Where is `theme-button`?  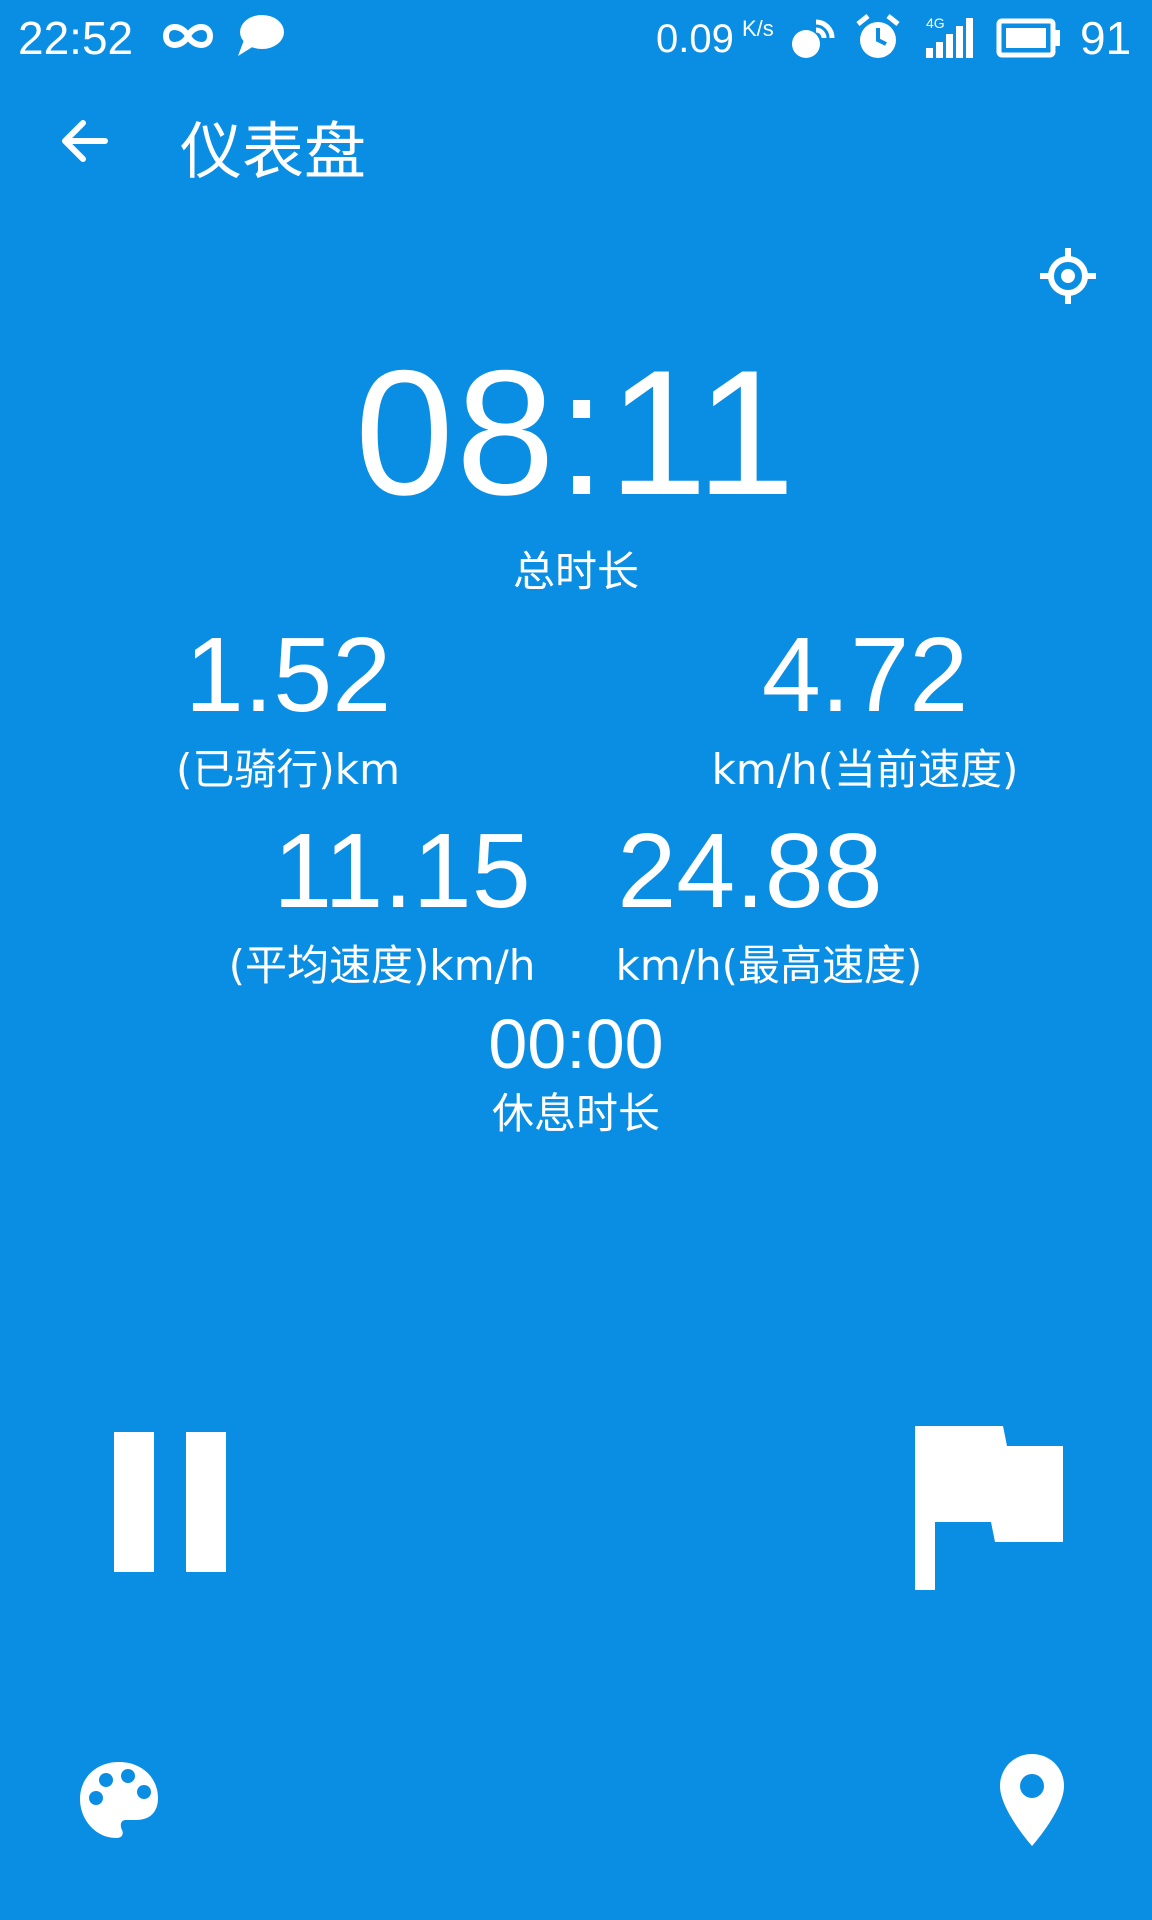
theme-button is located at coordinates (119, 1801).